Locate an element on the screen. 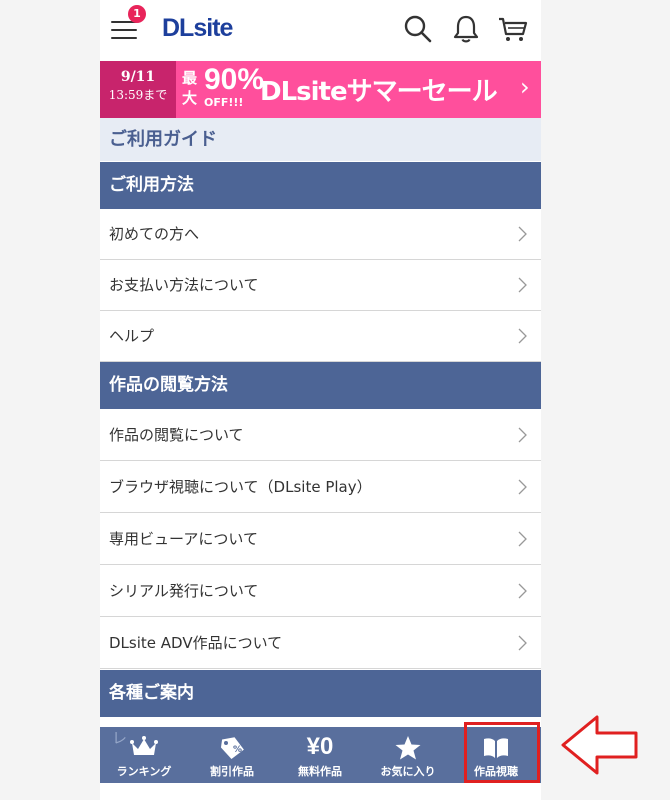  star-icon is located at coordinates (408, 748).